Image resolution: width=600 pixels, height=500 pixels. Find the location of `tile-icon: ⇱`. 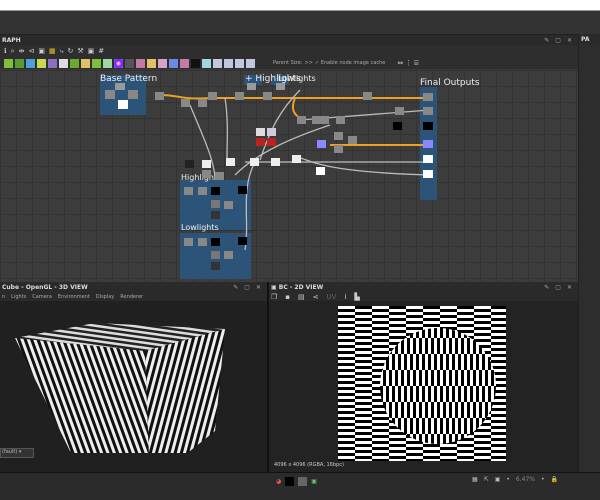

tile-icon: ⇱ is located at coordinates (486, 479).